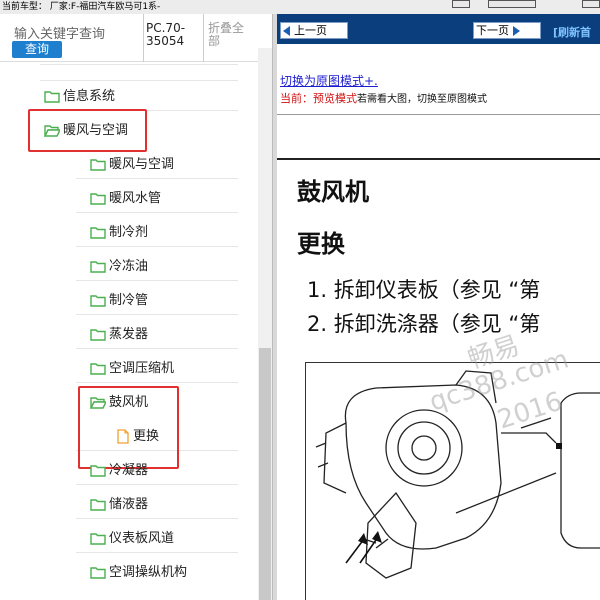  What do you see at coordinates (383, 98) in the screenshot?
I see `current-mode-text: 当前：预览模式若需看大图，切换至原图模式` at bounding box center [383, 98].